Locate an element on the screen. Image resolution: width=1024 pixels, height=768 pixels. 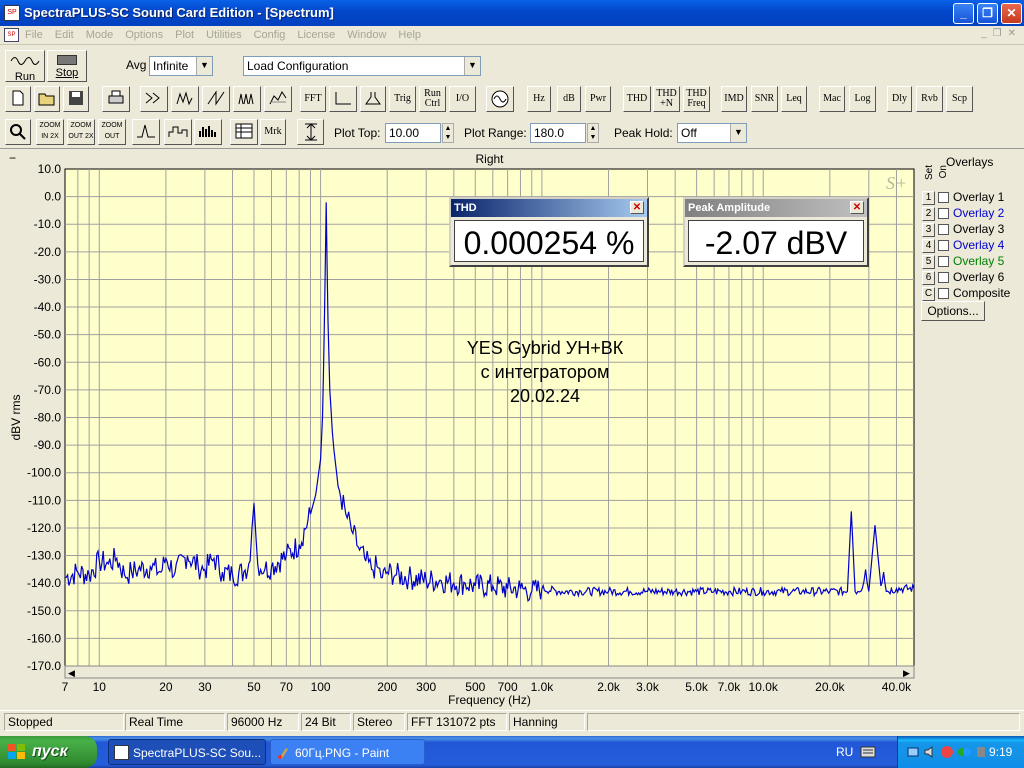
waveform-button is located at coordinates (216, 99).